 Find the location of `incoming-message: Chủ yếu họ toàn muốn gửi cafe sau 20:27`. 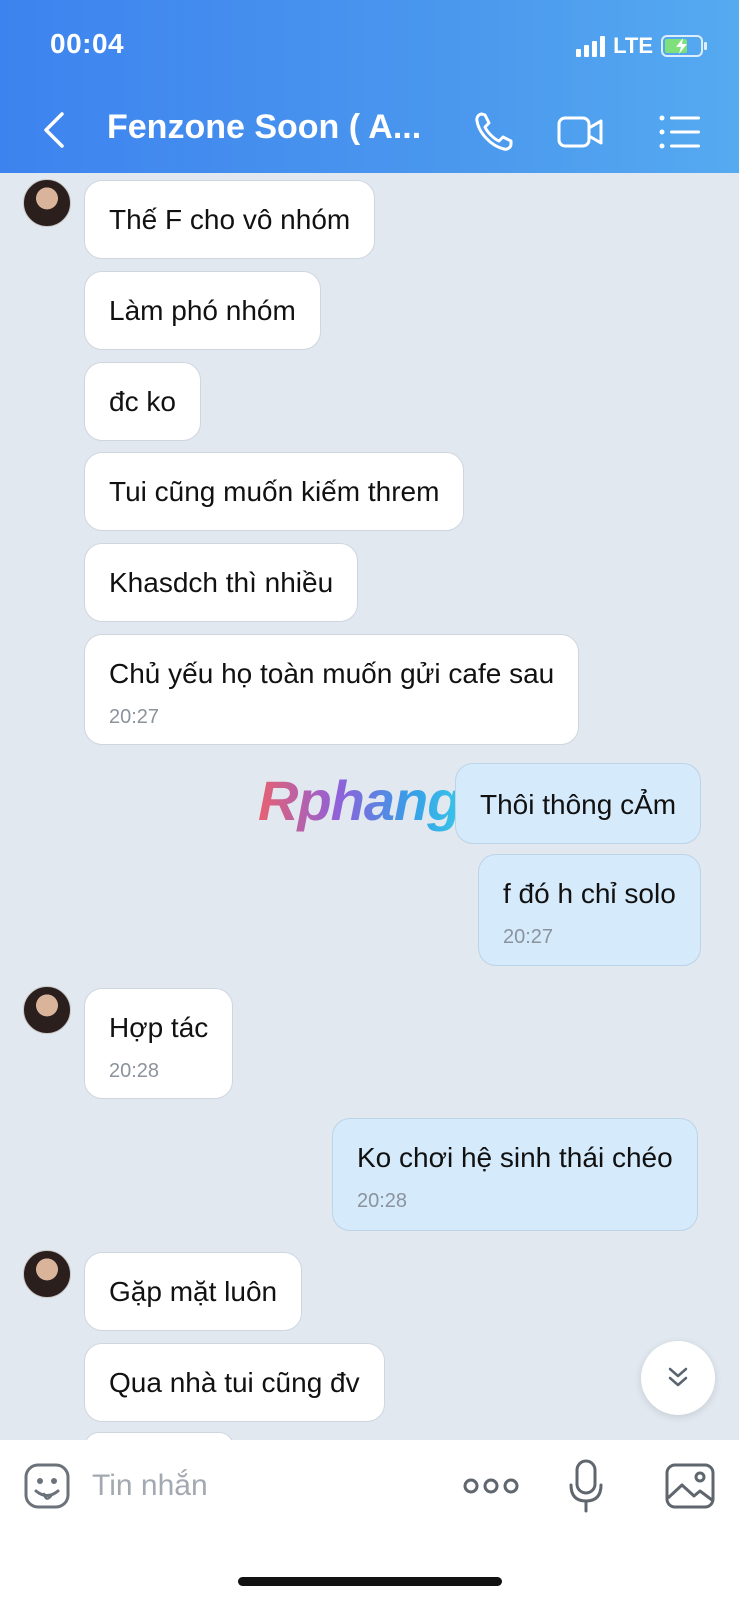

incoming-message: Chủ yếu họ toàn muốn gửi cafe sau 20:27 is located at coordinates (332, 689).